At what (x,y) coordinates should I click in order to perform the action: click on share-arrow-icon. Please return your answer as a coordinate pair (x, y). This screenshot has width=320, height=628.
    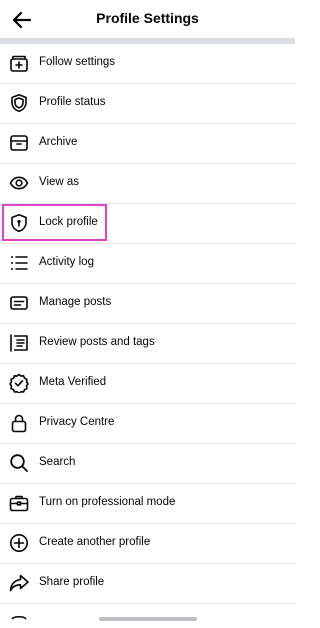
    Looking at the image, I should click on (19, 583).